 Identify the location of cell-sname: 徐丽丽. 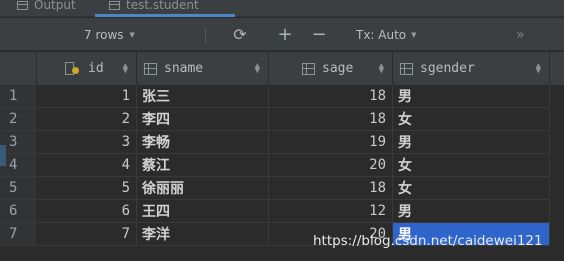
(203, 188).